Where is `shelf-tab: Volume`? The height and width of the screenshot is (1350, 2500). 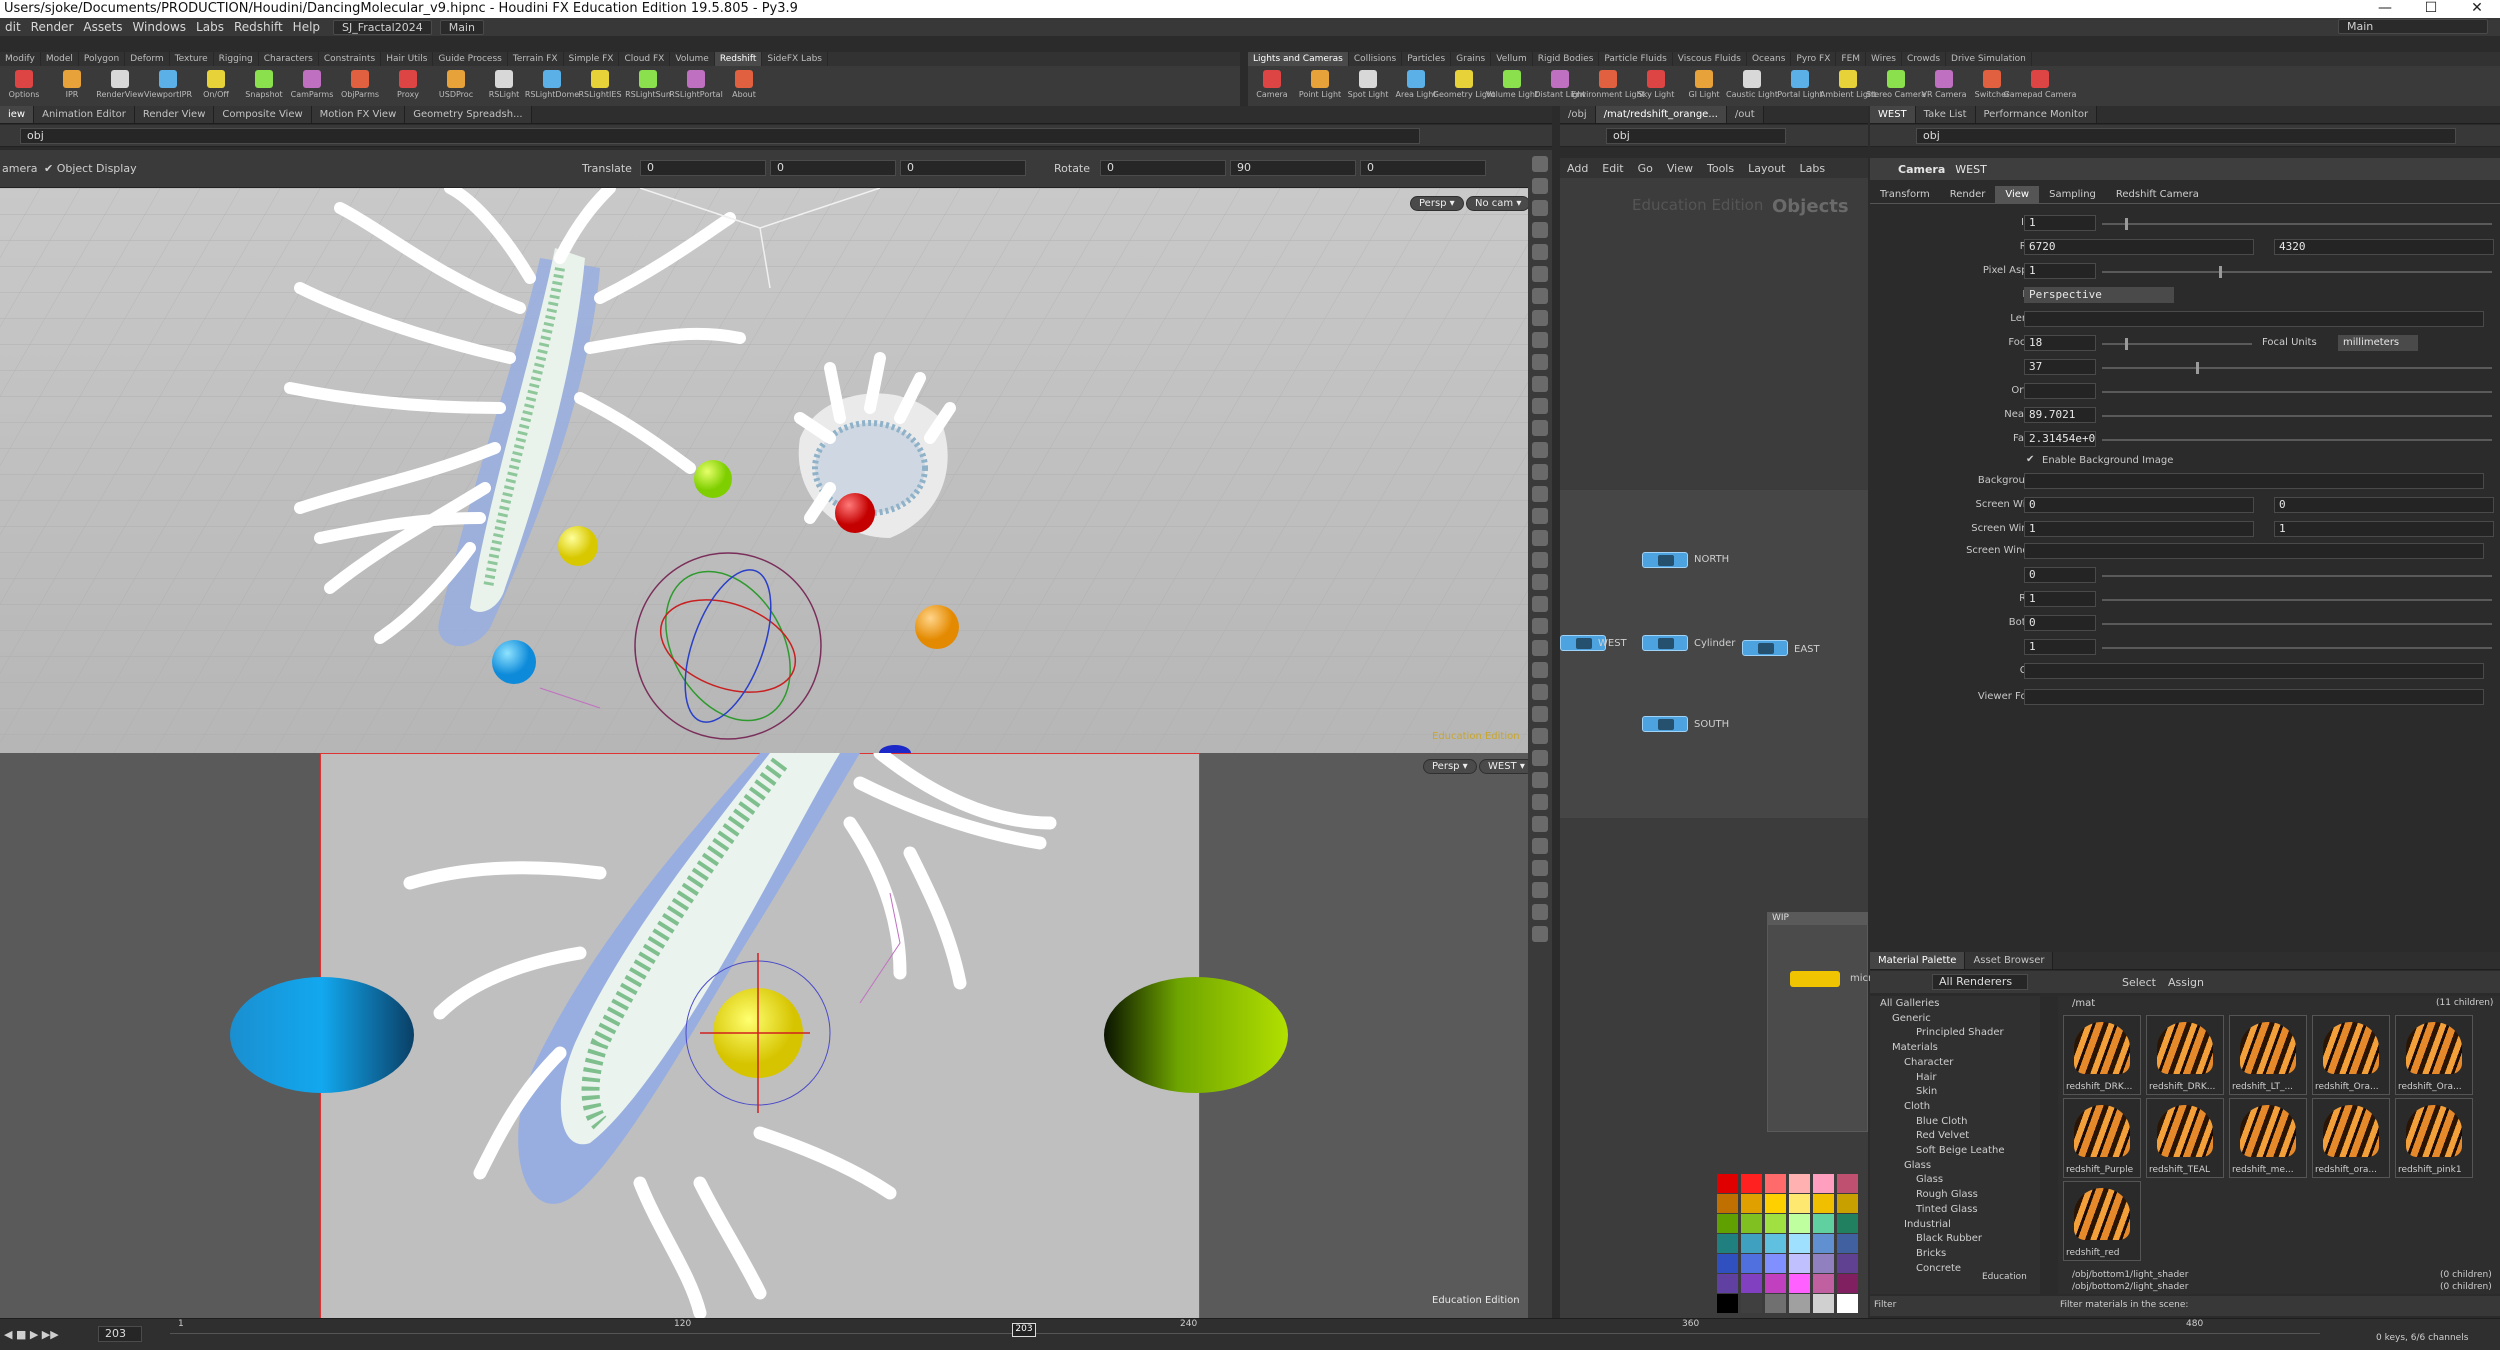
shelf-tab: Volume is located at coordinates (692, 59).